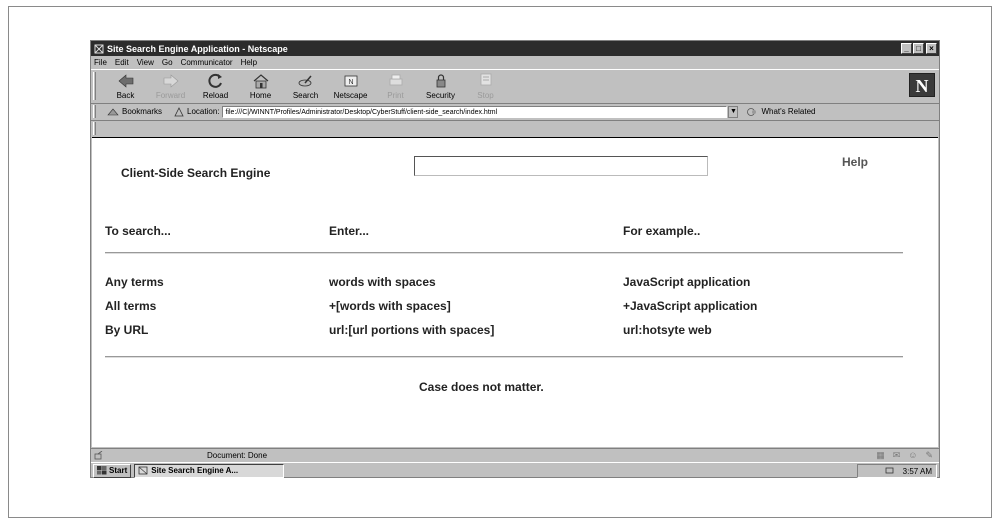  Describe the element at coordinates (122, 62) in the screenshot. I see `menu-edit: Edit` at that location.